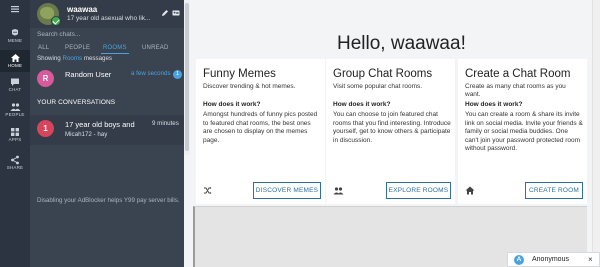 This screenshot has height=267, width=600. What do you see at coordinates (15, 82) in the screenshot?
I see `chat-icon` at bounding box center [15, 82].